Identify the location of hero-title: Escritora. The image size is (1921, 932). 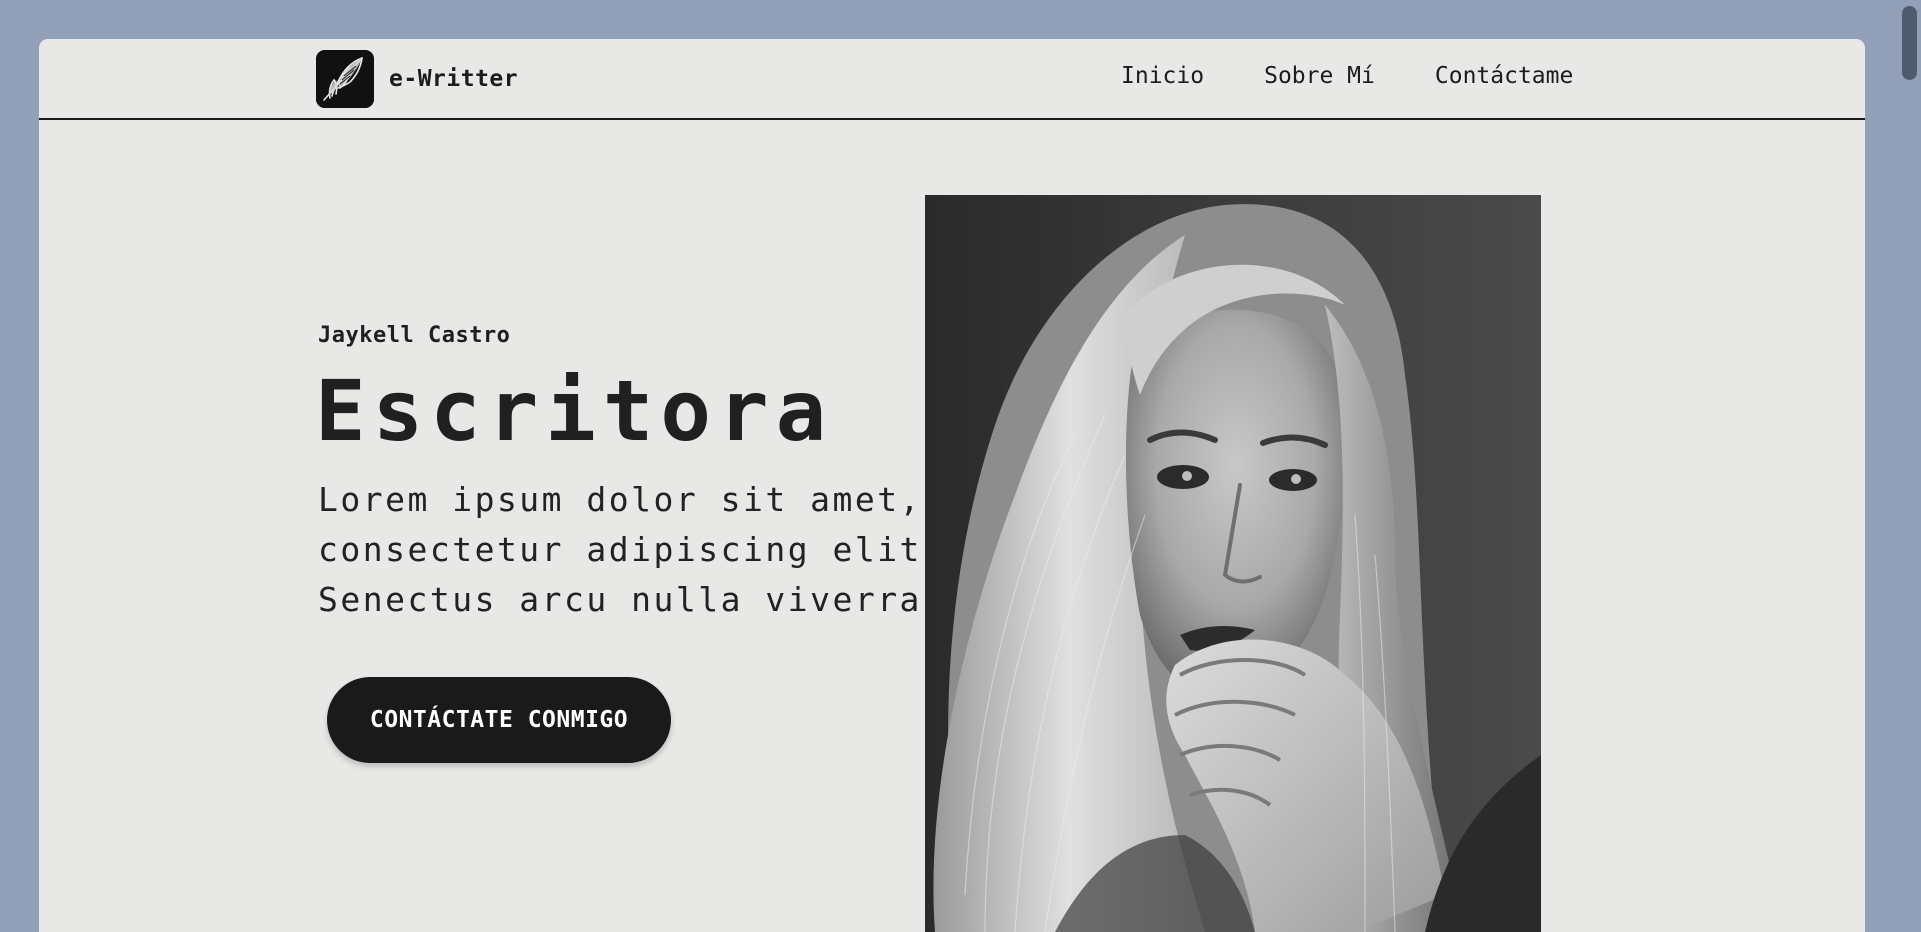
(574, 411).